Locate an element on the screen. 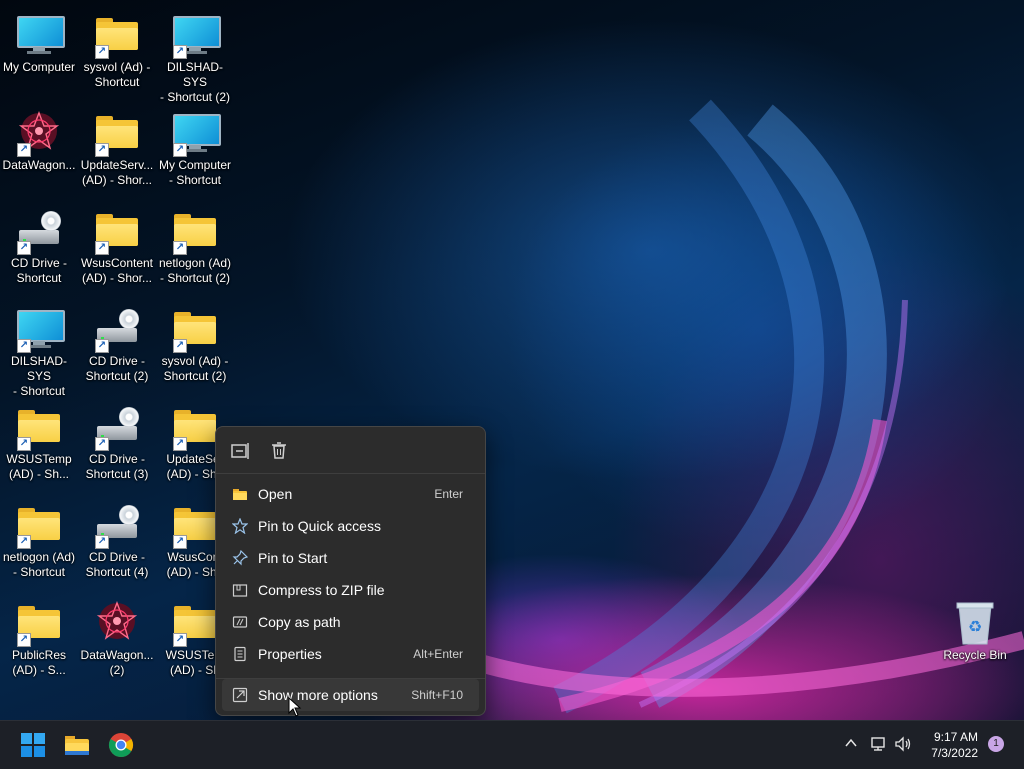  recycle-bin-icon: ♻ is located at coordinates (975, 623).